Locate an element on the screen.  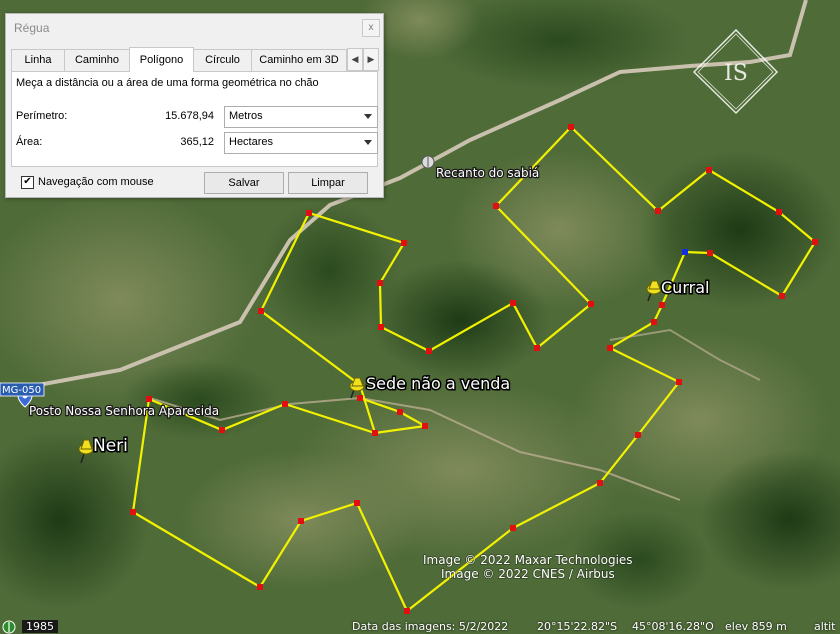
tab-circulo: Círculo is located at coordinates (222, 60).